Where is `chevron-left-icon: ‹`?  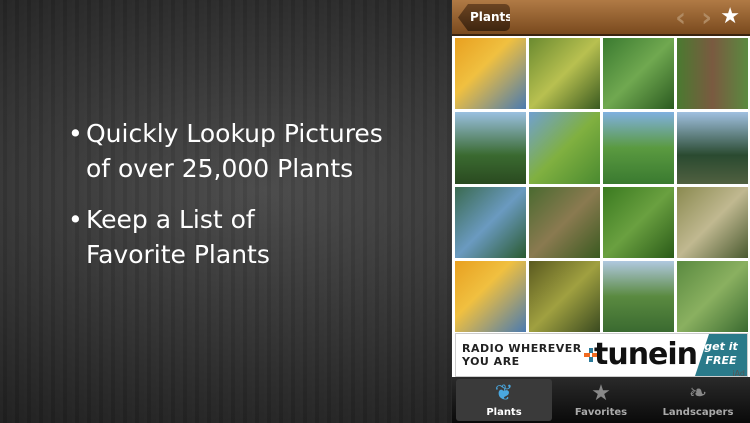 chevron-left-icon: ‹ is located at coordinates (680, 18).